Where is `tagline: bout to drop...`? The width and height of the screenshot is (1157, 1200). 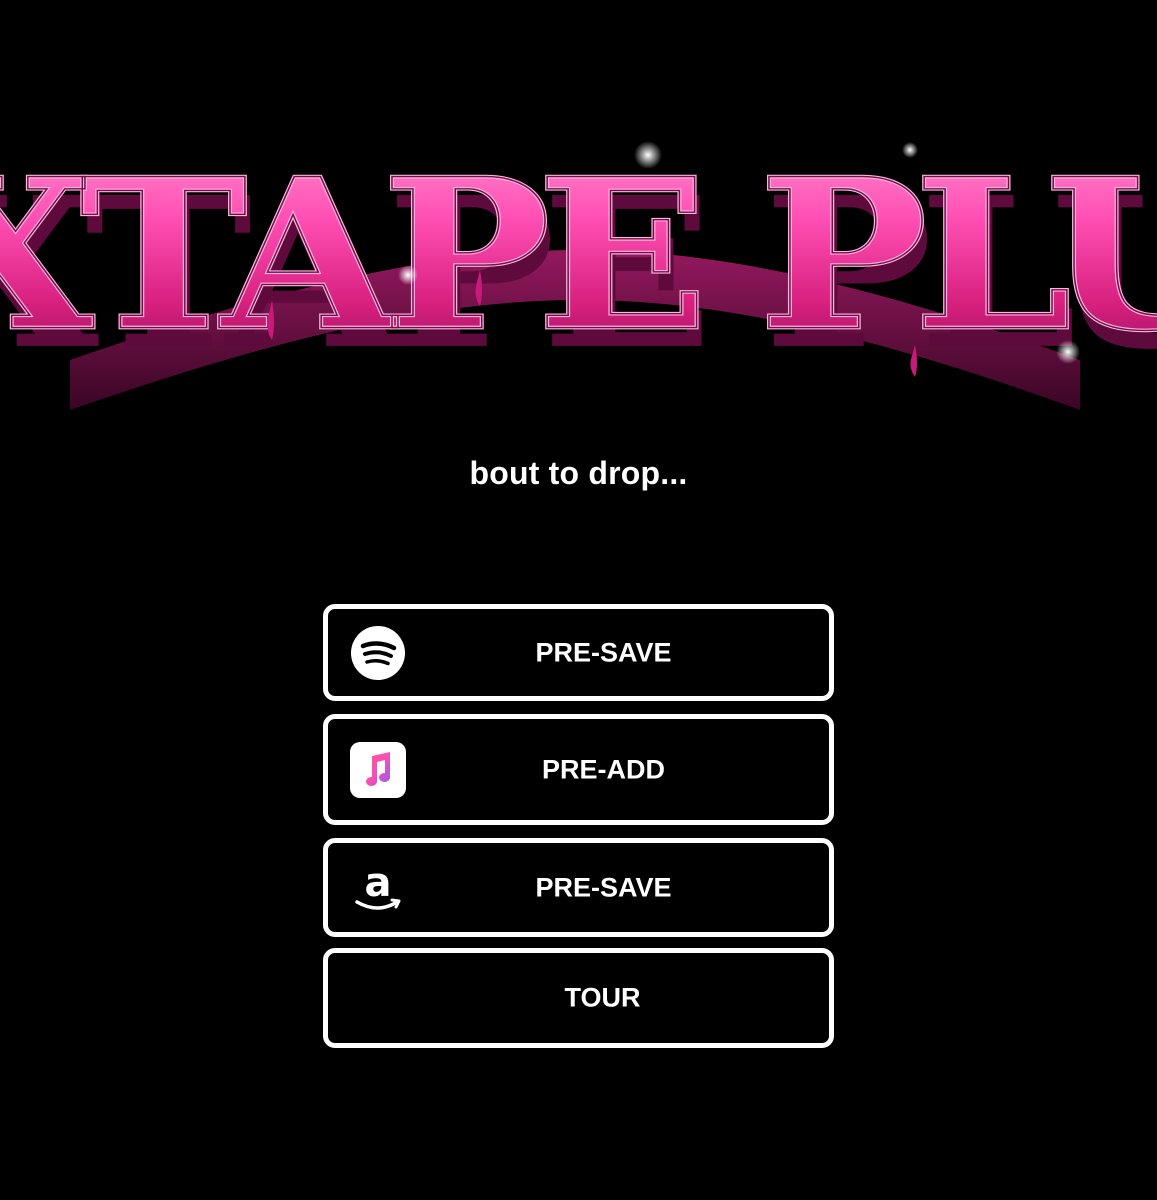 tagline: bout to drop... is located at coordinates (578, 473).